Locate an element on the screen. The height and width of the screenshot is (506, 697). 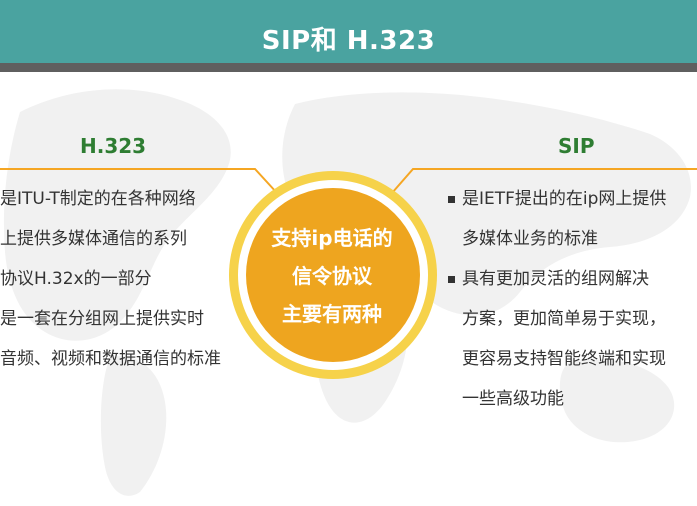
h323-line: 协议H.32x的一部分 is located at coordinates (76, 279).